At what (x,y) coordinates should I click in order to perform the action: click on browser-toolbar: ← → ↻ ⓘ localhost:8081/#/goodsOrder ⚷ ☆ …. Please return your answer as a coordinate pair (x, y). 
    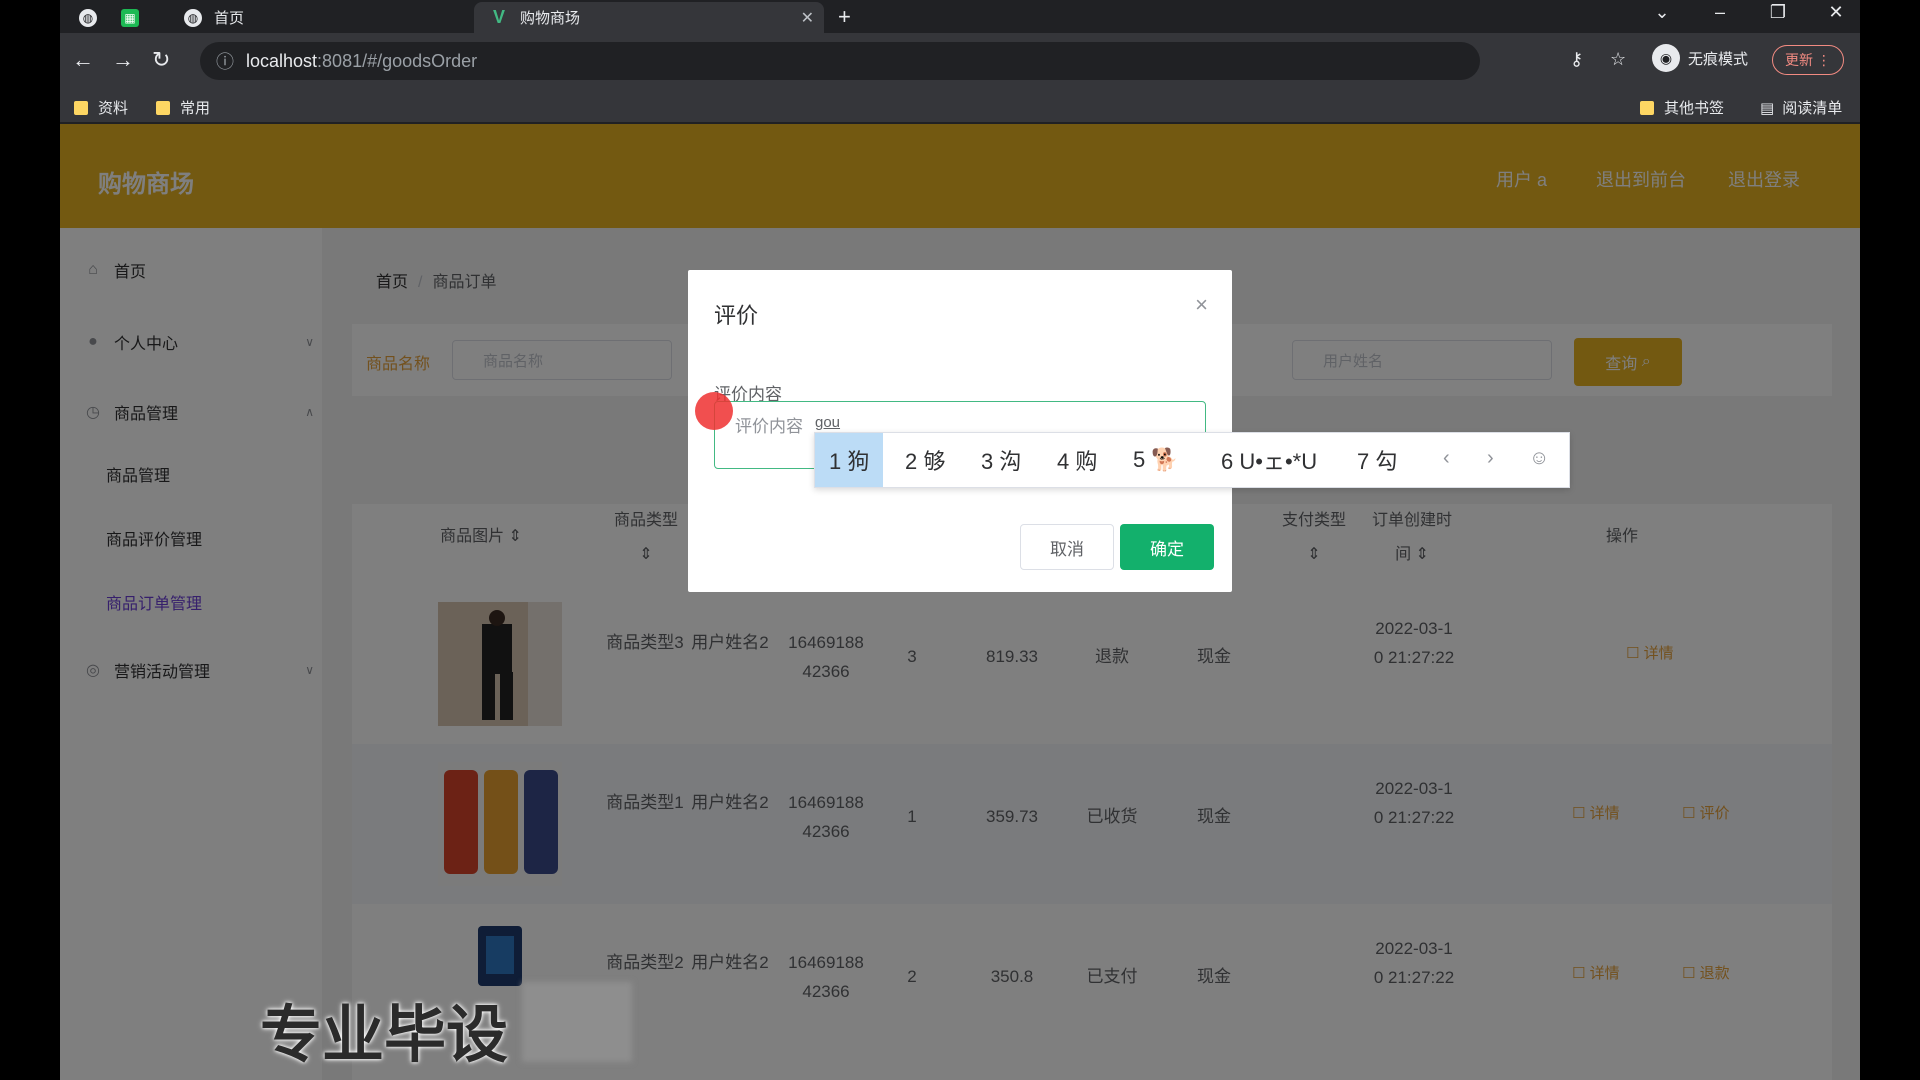
    Looking at the image, I should click on (960, 61).